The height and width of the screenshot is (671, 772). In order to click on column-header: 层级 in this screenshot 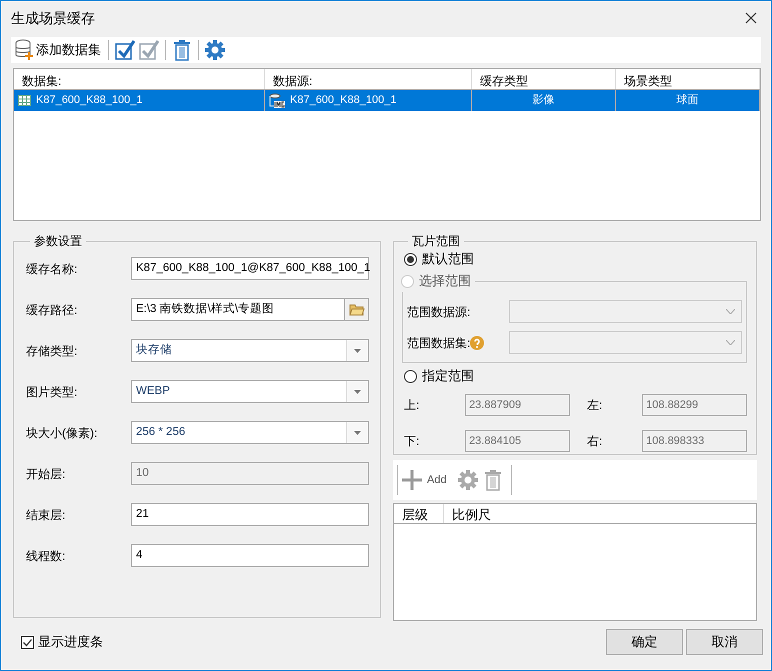, I will do `click(419, 513)`.